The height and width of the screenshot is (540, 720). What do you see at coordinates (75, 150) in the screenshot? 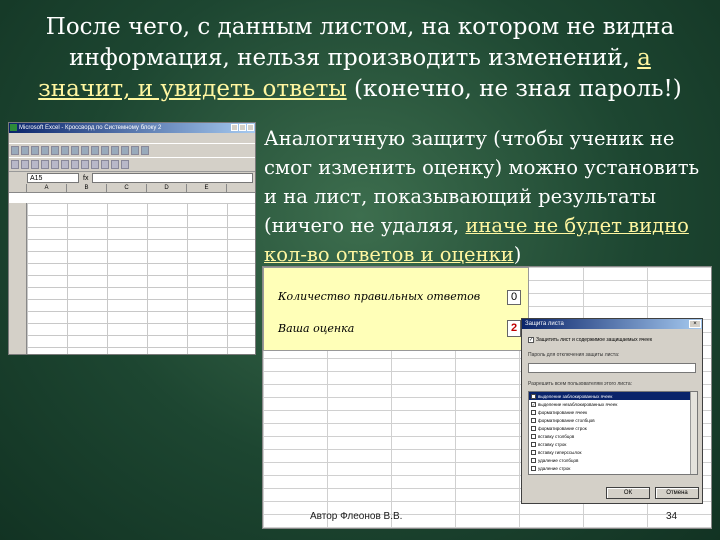
I see `cut-icon` at bounding box center [75, 150].